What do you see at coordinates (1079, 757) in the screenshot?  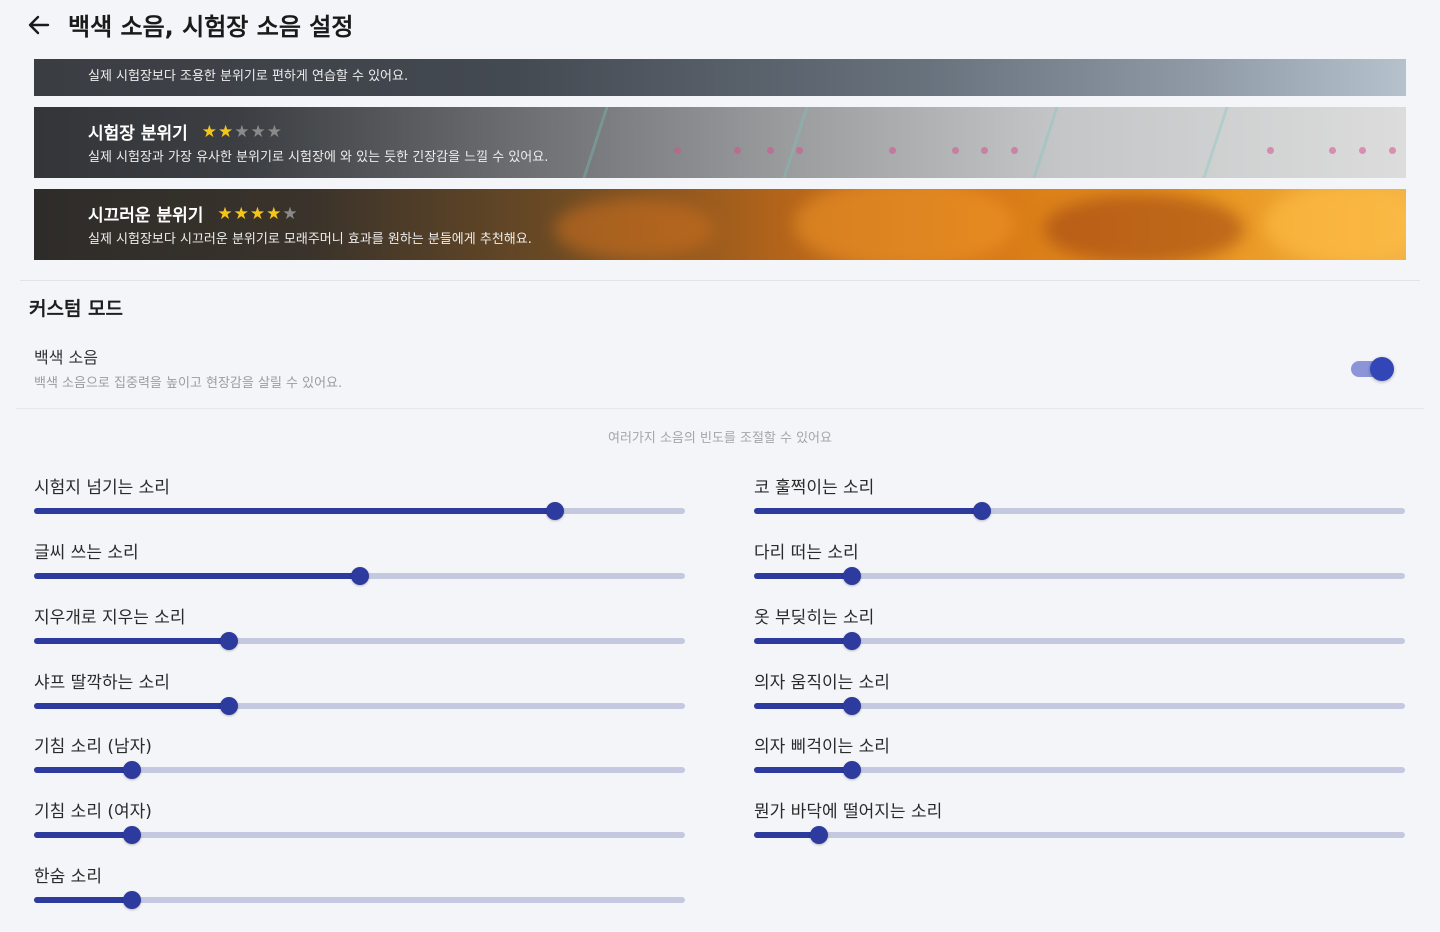 I see `slider-chair-creak: 의자 삐걱이는 소리` at bounding box center [1079, 757].